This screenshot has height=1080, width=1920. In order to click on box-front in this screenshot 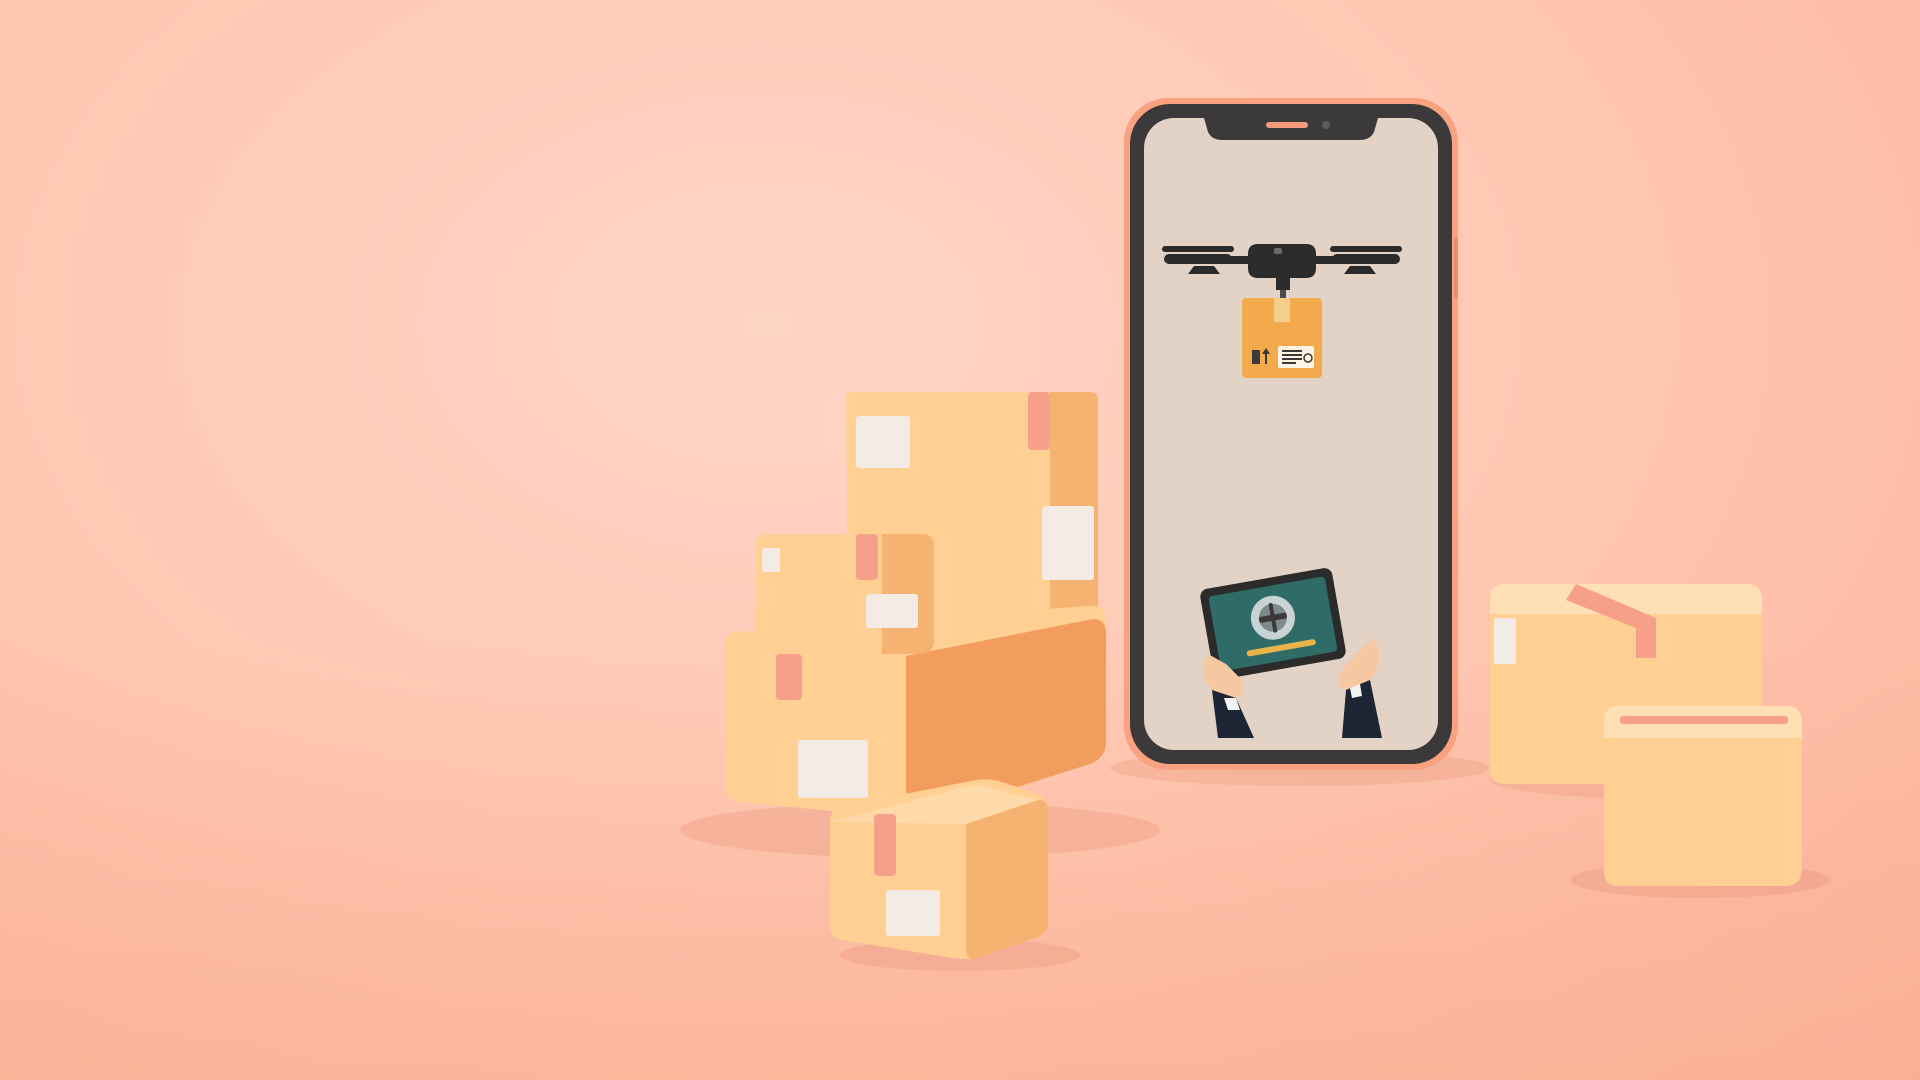, I will do `click(939, 869)`.